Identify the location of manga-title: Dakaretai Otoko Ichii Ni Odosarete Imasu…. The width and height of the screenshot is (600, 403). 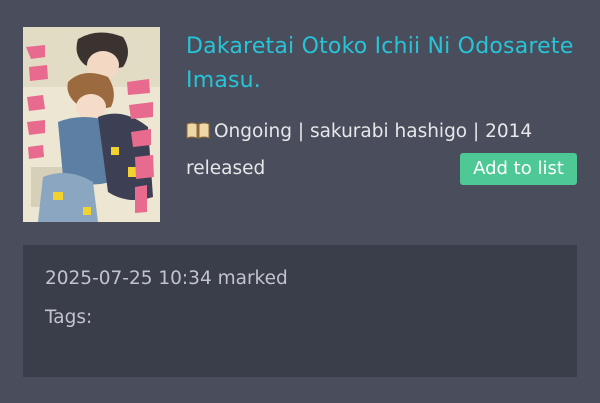
(386, 64).